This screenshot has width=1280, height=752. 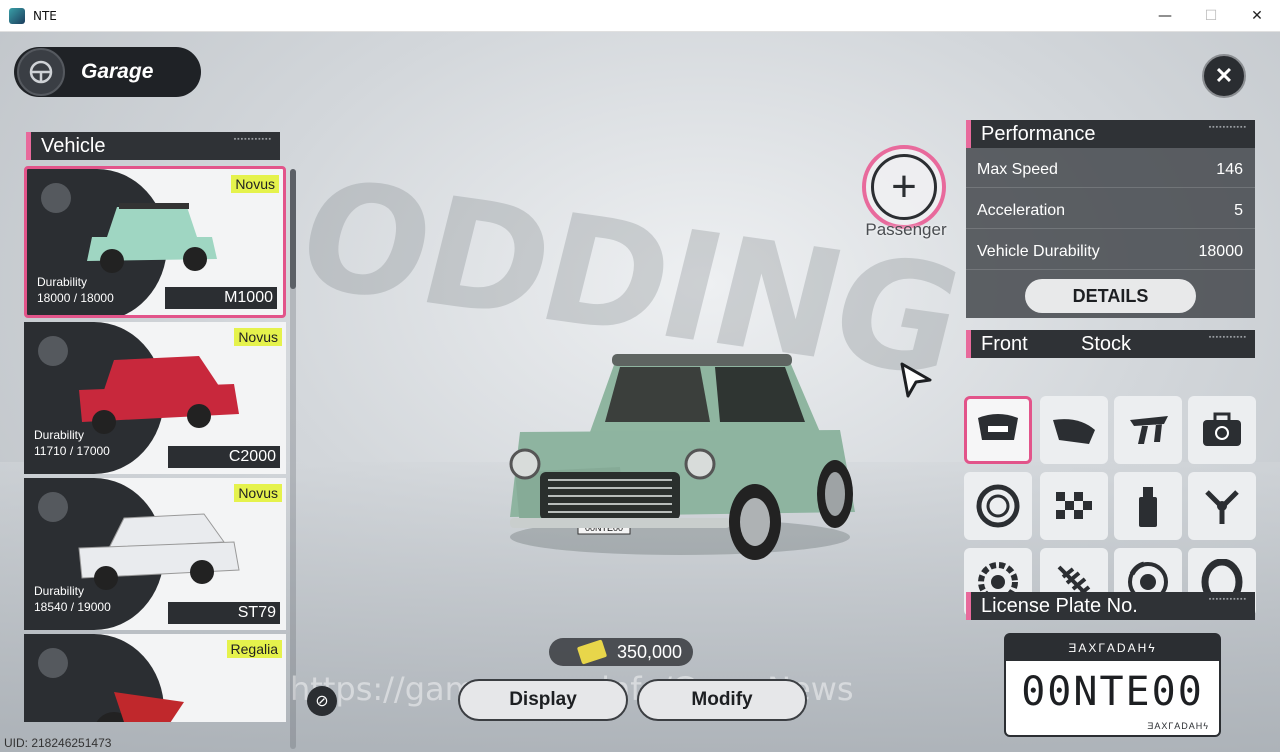 I want to click on engine-piston-icon, so click(x=1222, y=506).